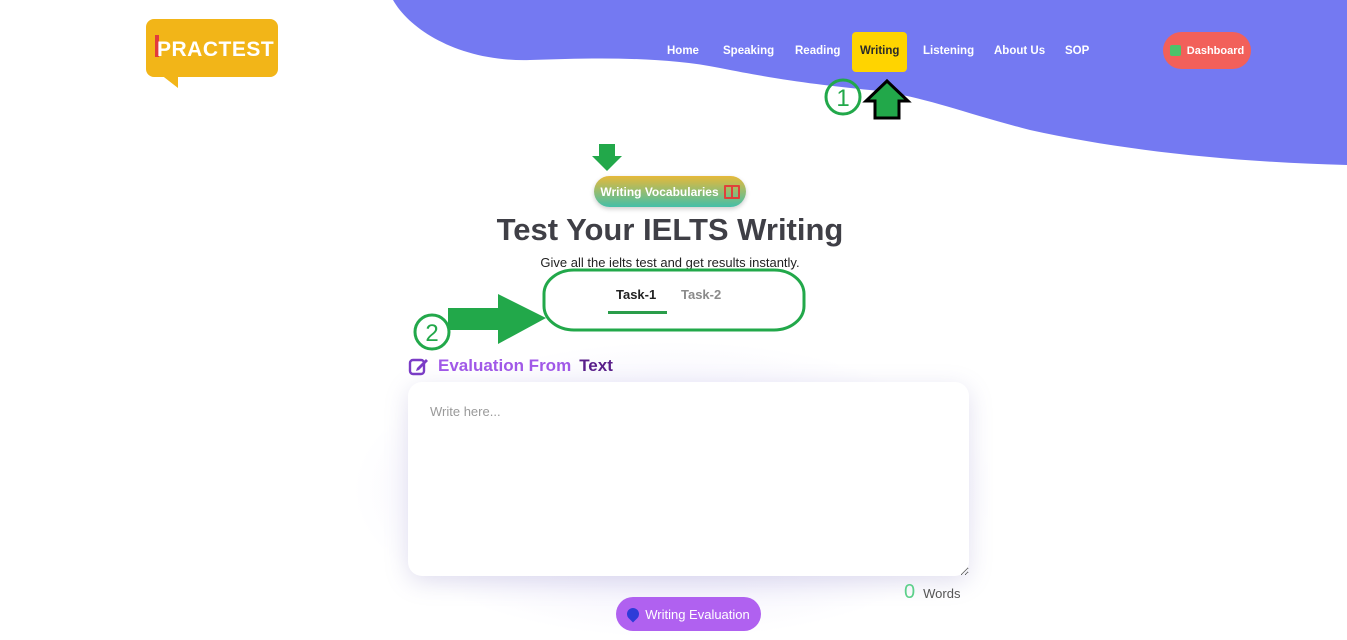 This screenshot has height=640, width=1347. I want to click on writing-evaluation-button: Writing Evaluation, so click(688, 614).